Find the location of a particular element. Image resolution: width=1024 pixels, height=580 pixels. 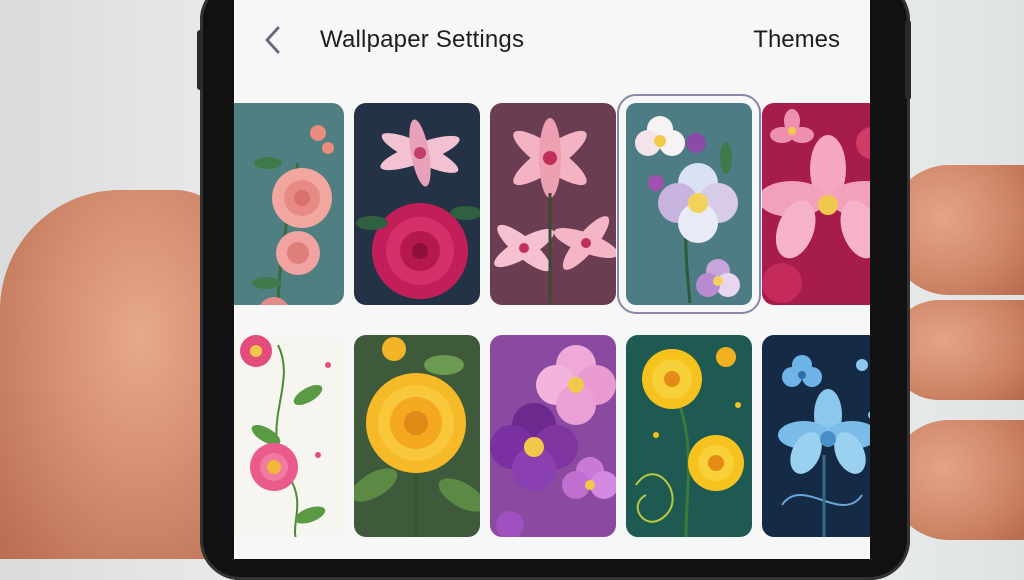

wallpaper-tile-pink-orchids is located at coordinates (816, 204).